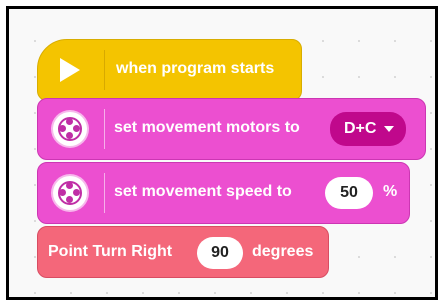 Image resolution: width=446 pixels, height=307 pixels. I want to click on play-icon, so click(70, 70).